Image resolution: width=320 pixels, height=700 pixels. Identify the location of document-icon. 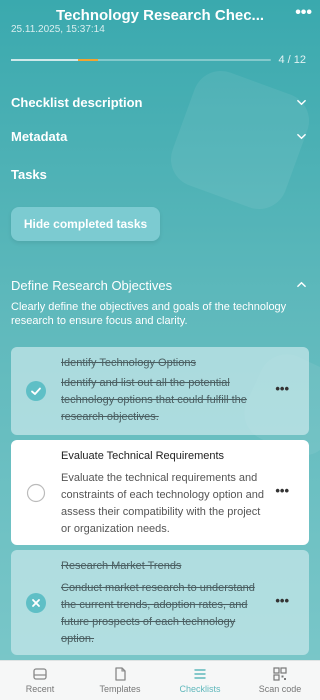
(120, 674).